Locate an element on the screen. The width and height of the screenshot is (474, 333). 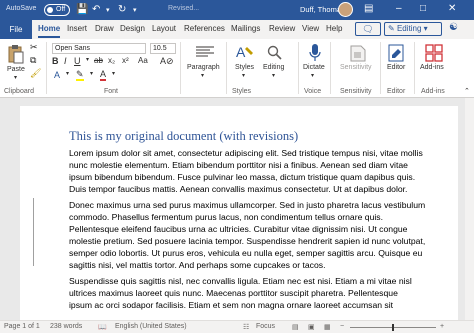
paragraph-label: Paragraph is located at coordinates (203, 67).